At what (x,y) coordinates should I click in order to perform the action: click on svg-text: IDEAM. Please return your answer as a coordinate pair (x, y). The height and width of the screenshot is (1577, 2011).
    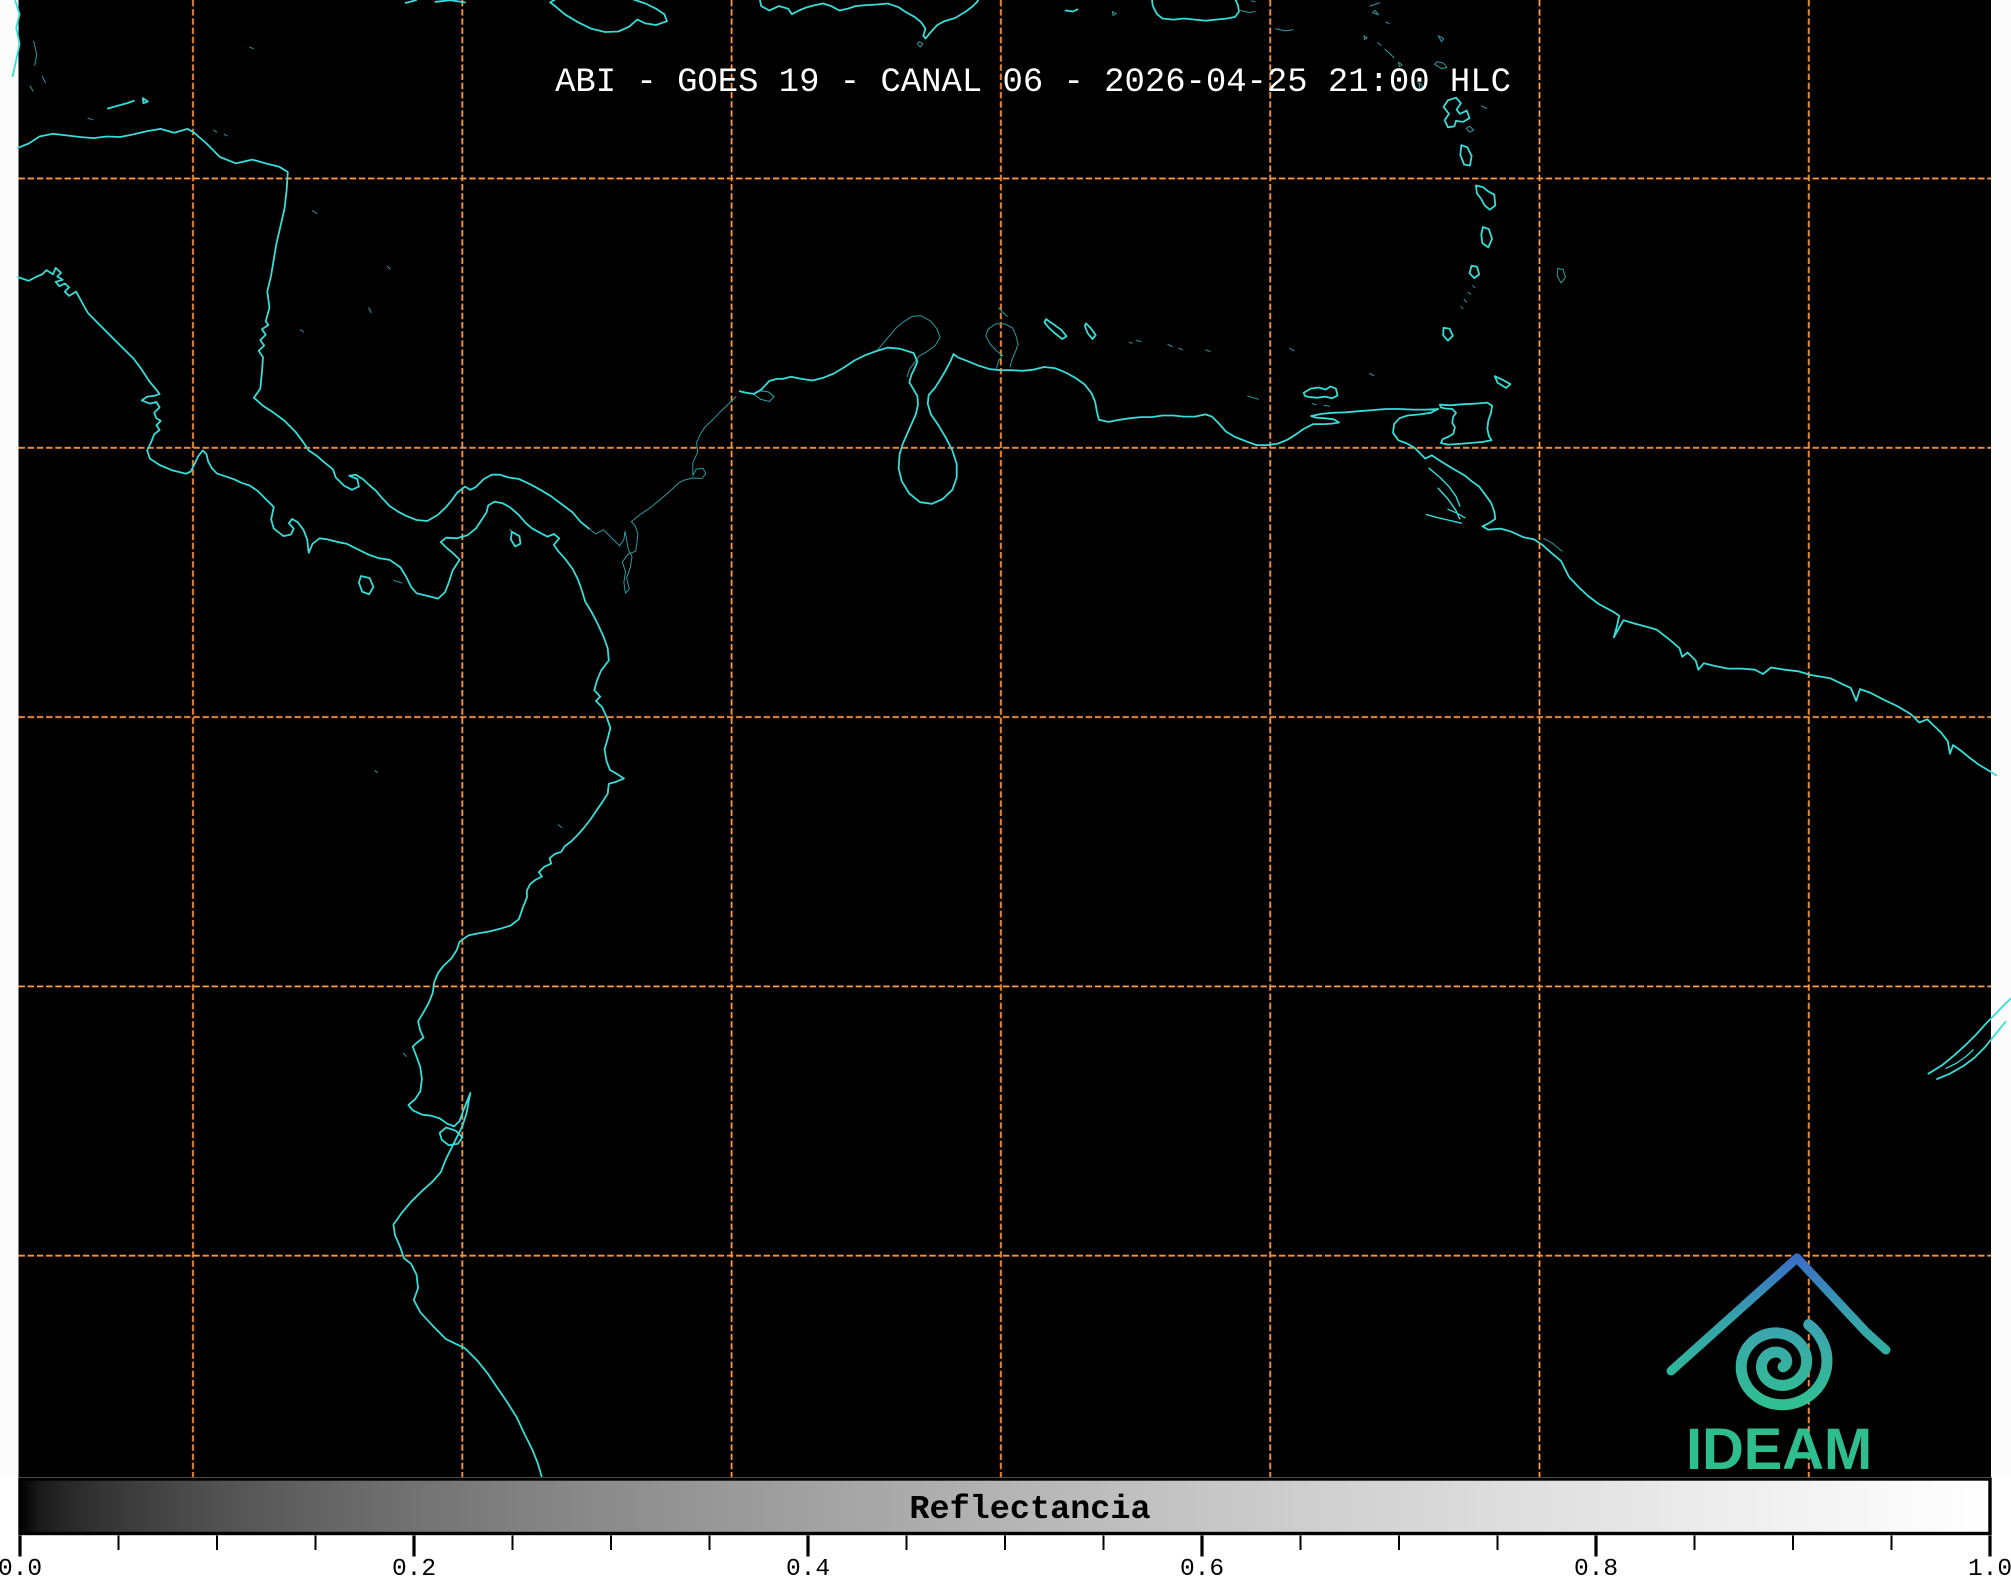
    Looking at the image, I should click on (1779, 1449).